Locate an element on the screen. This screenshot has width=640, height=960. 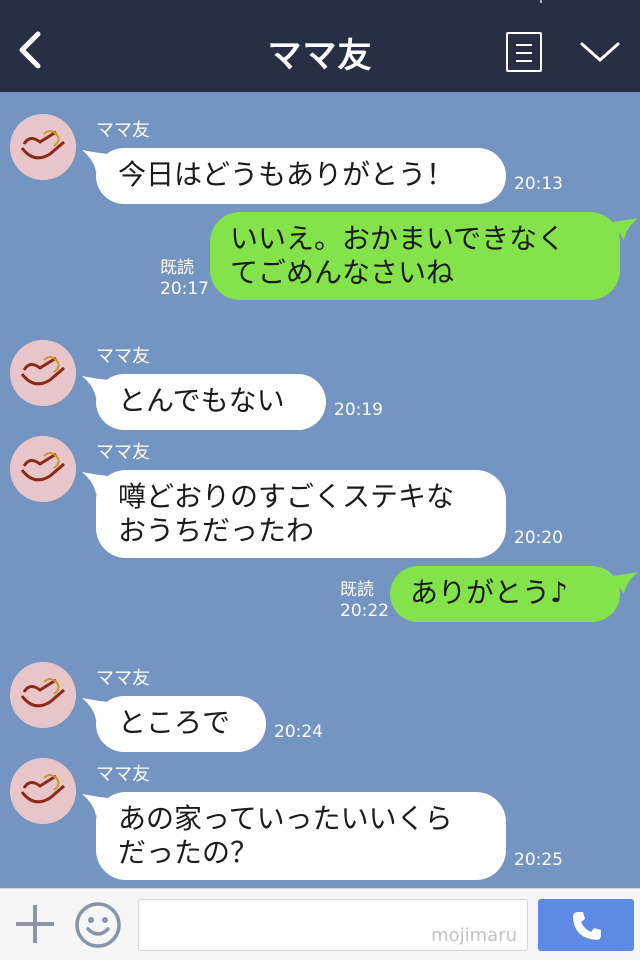
header-bar: ママ友 is located at coordinates (320, 46).